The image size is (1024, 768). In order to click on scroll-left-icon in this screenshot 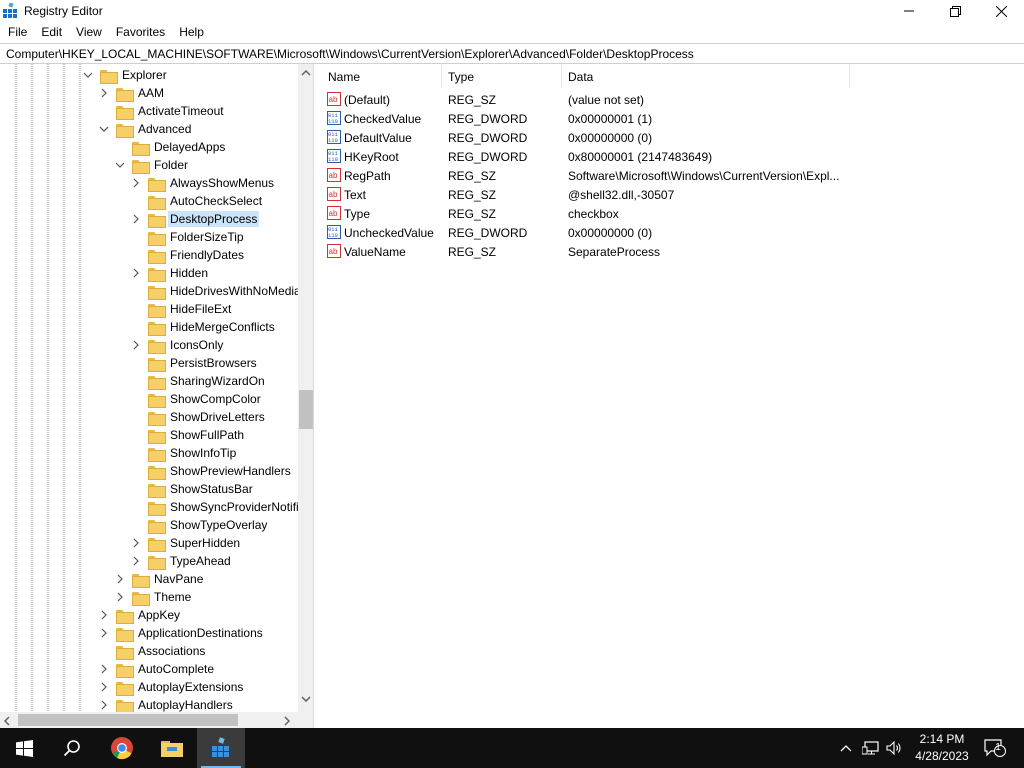, I will do `click(7, 721)`.